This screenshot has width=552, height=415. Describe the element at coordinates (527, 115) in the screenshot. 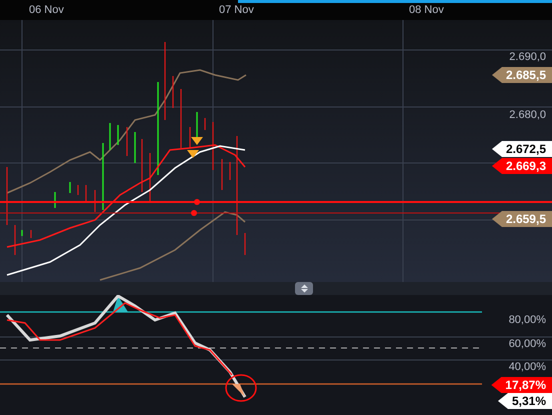

I see `price-axis-label: 2.680,0` at that location.